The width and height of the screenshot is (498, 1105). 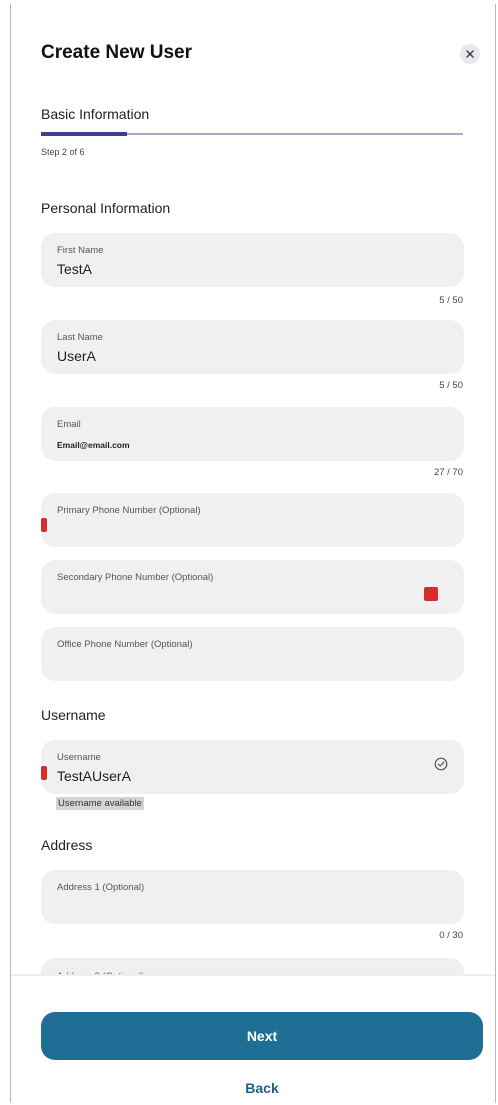 I want to click on email-field: Email Email@email.com, so click(x=252, y=434).